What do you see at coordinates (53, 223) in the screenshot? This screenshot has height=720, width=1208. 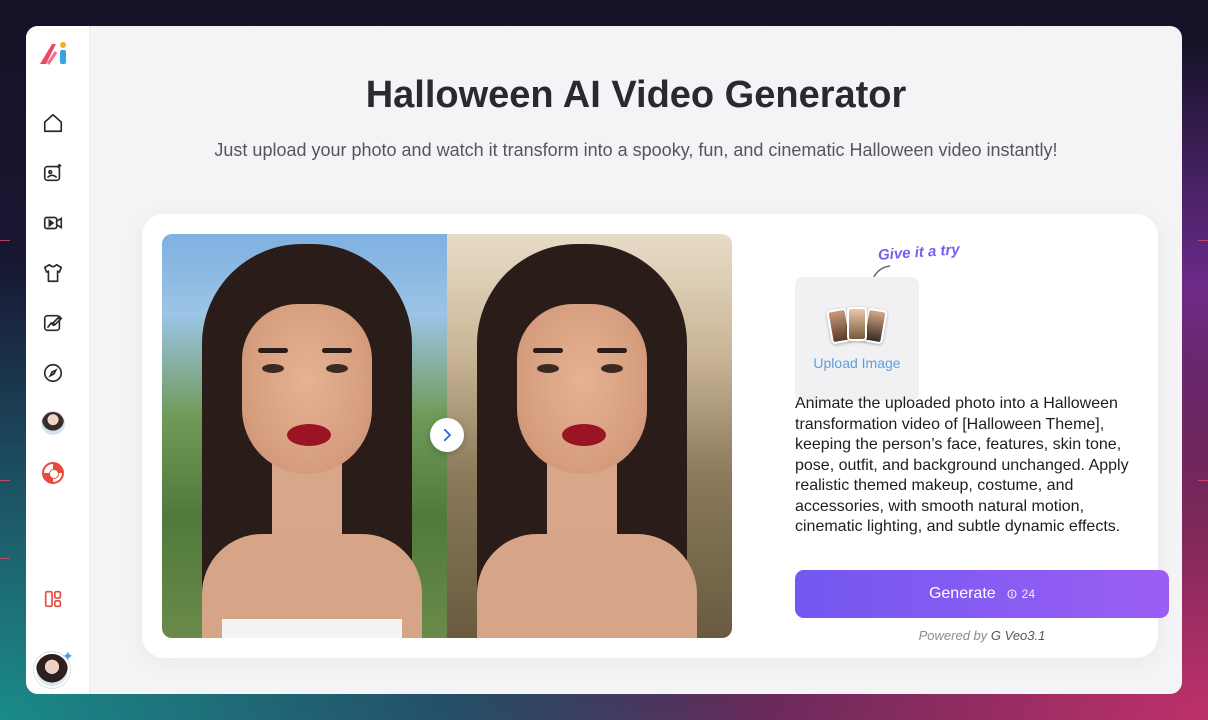 I see `video-icon` at bounding box center [53, 223].